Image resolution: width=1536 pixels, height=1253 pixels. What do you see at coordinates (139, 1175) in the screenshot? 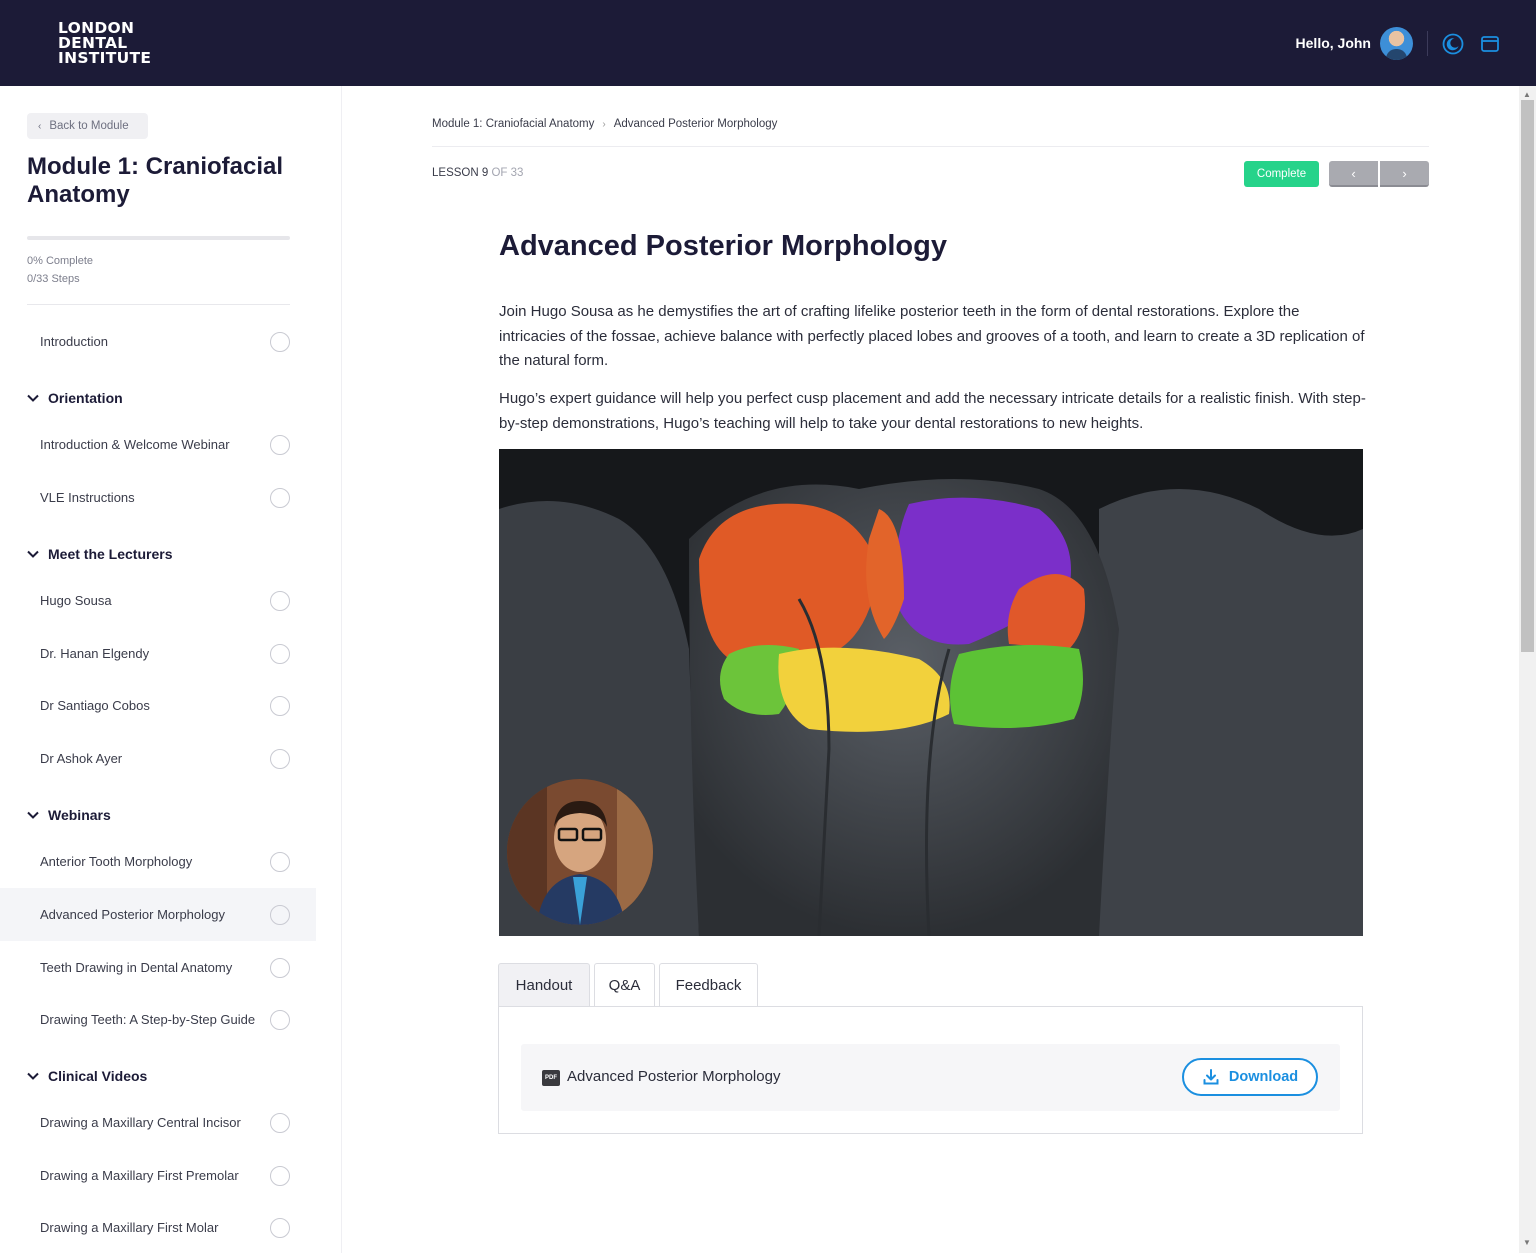
I see `sidebar-item-label: Drawing a Maxillary First Premolar` at bounding box center [139, 1175].